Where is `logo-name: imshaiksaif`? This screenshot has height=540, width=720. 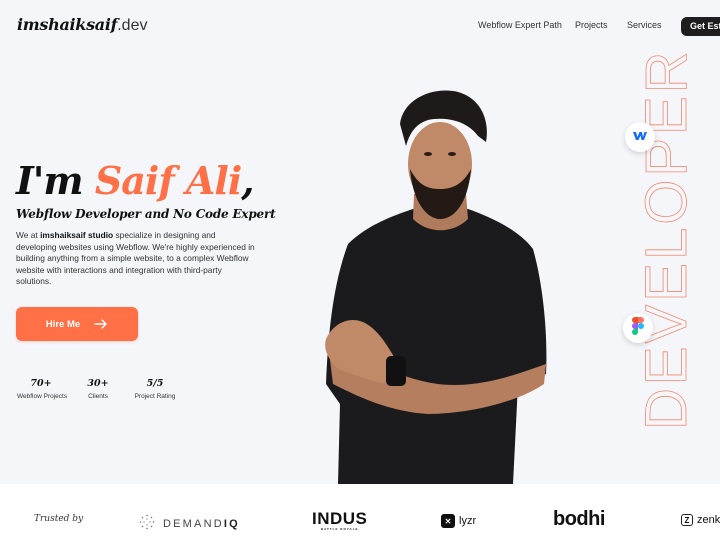 logo-name: imshaiksaif is located at coordinates (67, 24).